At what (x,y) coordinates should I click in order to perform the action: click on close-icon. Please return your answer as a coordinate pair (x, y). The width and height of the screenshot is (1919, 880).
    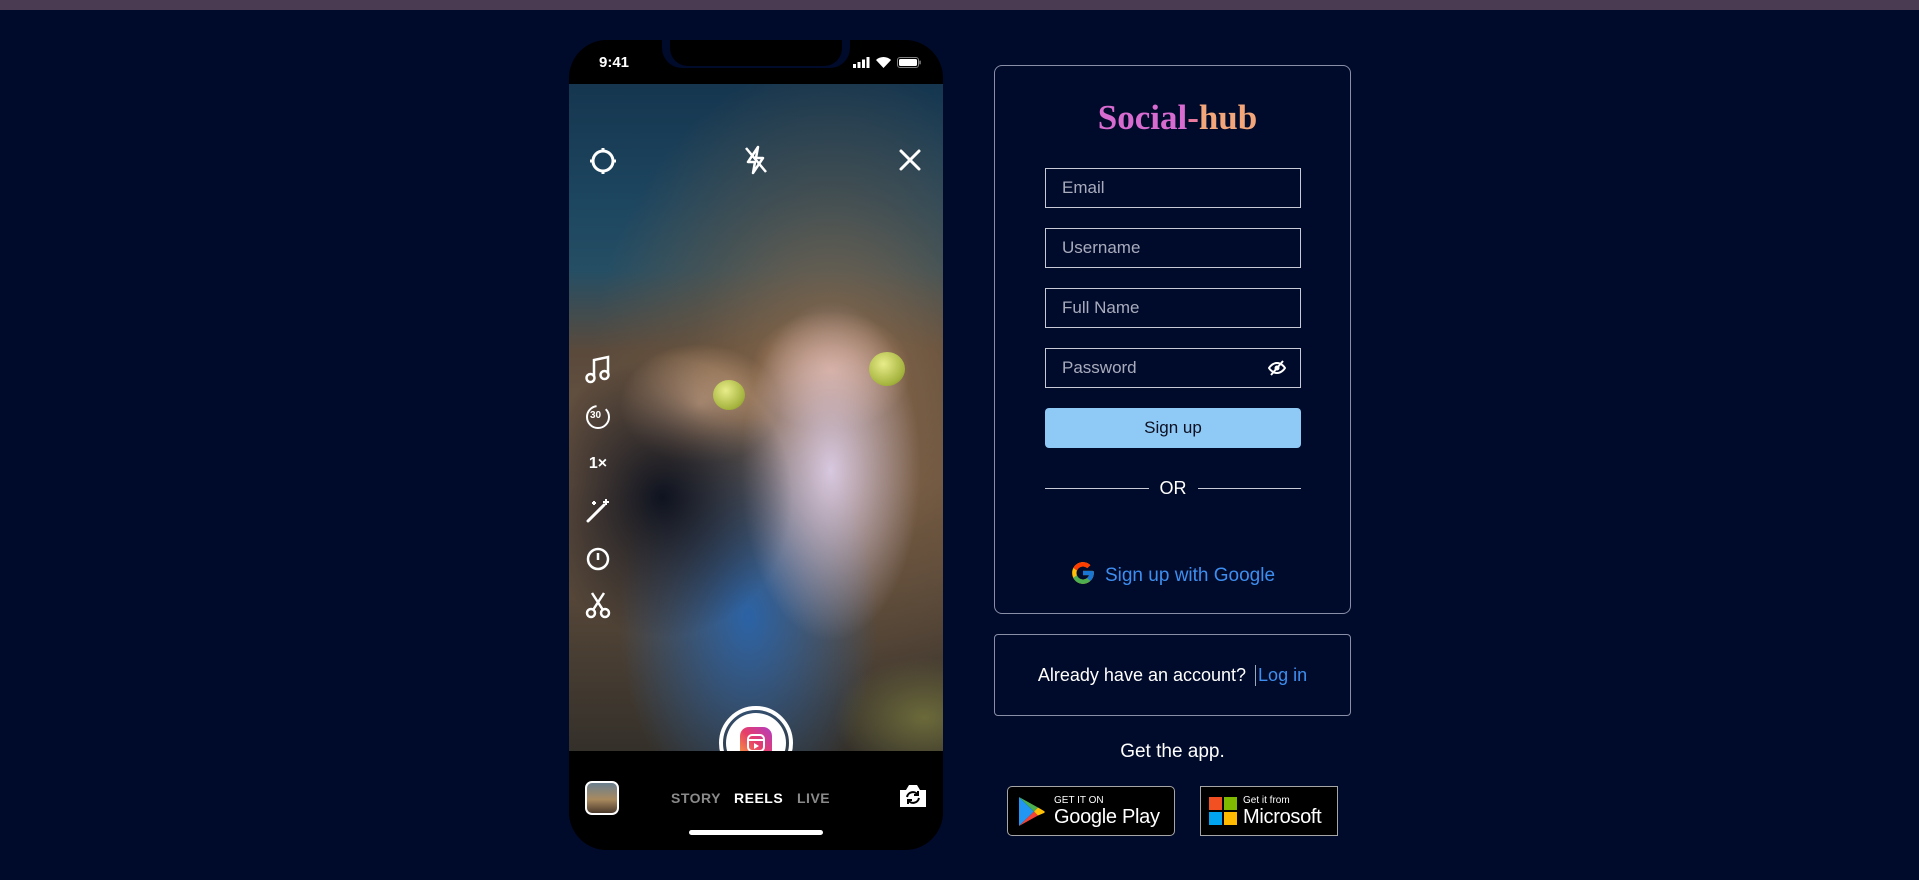
    Looking at the image, I should click on (910, 162).